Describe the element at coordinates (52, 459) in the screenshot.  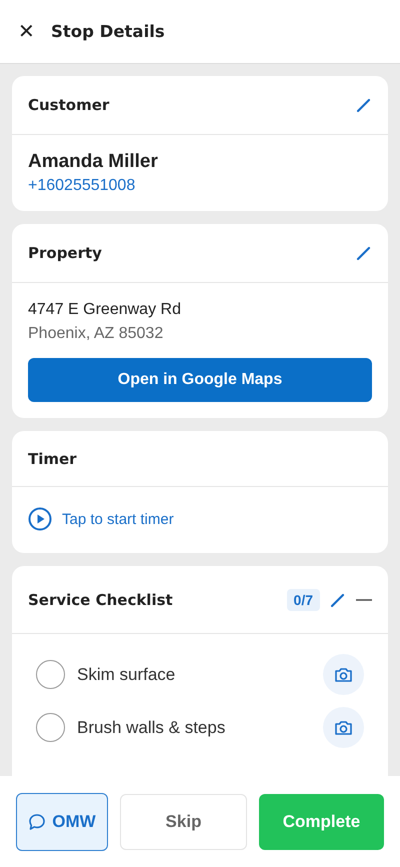
I see `card-title: Timer` at that location.